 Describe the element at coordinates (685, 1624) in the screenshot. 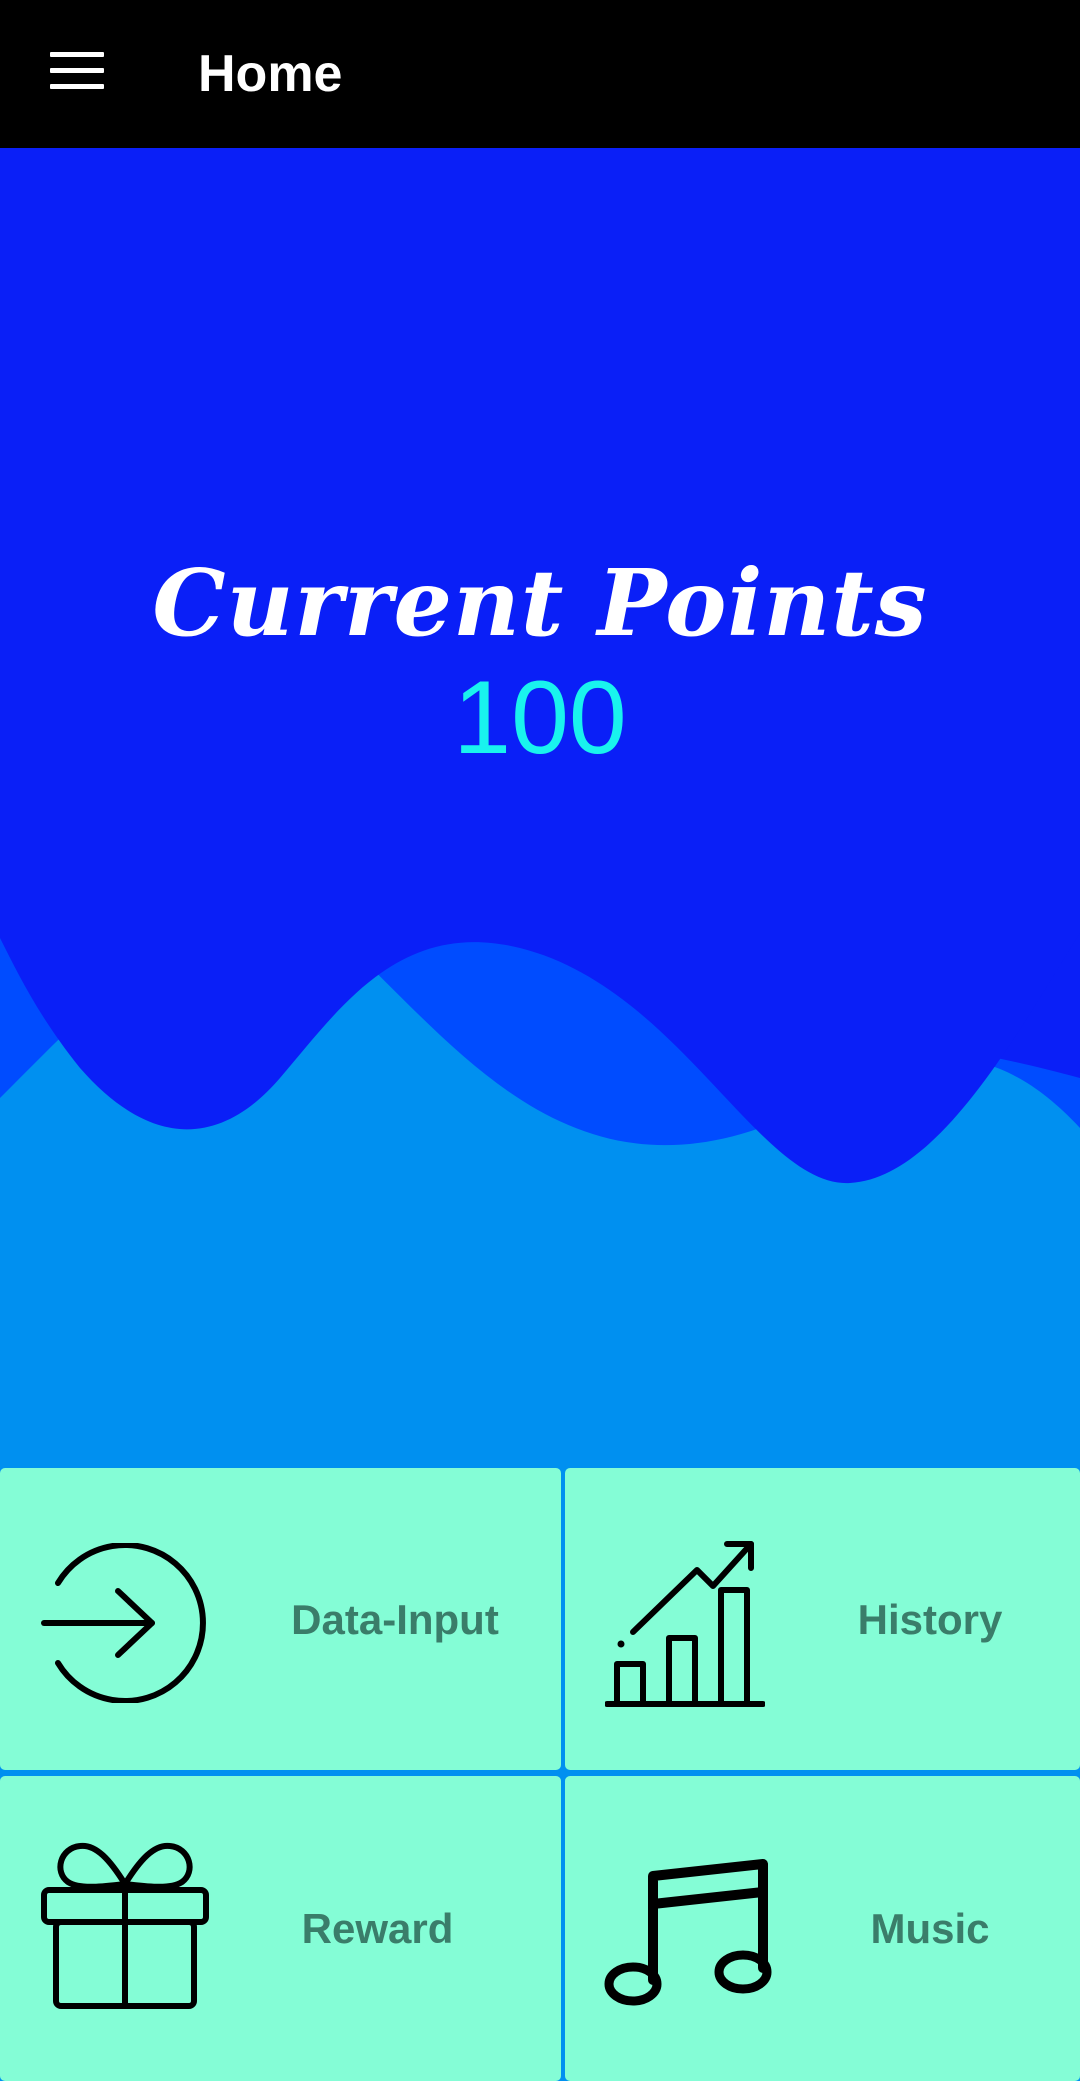

I see `growth-chart-icon` at that location.